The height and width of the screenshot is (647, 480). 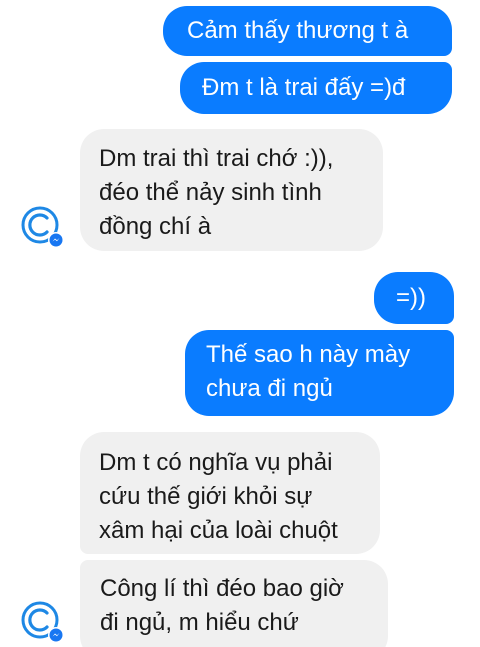 I want to click on message-text: Dm trai thì trai chớ :)),, so click(x=216, y=158).